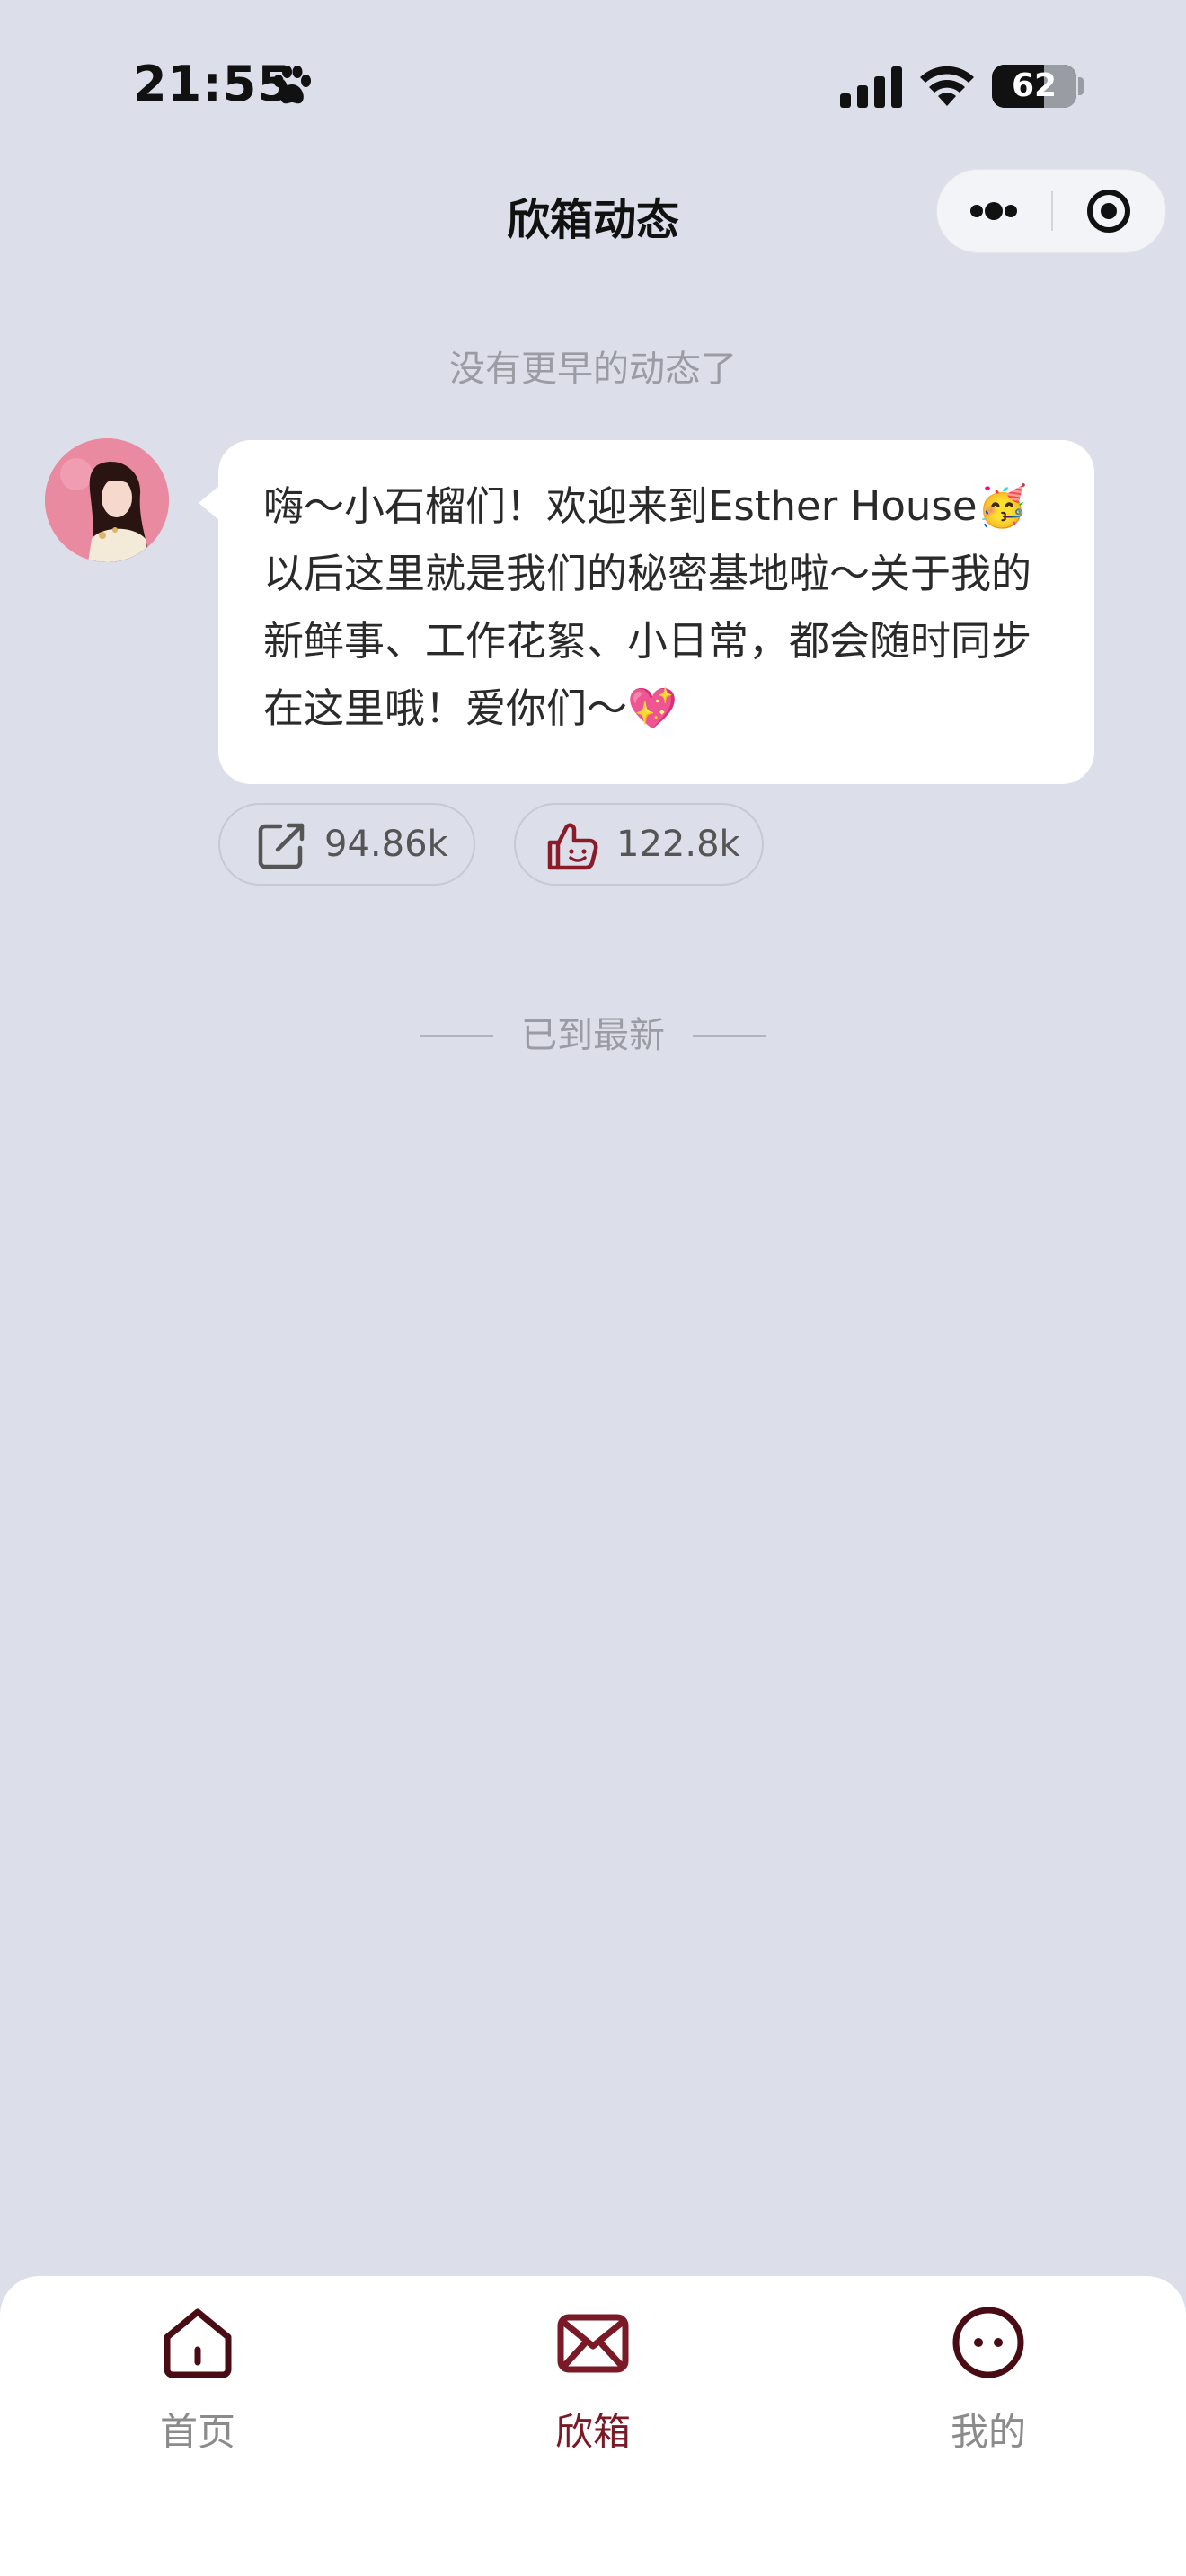  What do you see at coordinates (593, 2388) in the screenshot?
I see `tab-xinxiang: 欣箱` at bounding box center [593, 2388].